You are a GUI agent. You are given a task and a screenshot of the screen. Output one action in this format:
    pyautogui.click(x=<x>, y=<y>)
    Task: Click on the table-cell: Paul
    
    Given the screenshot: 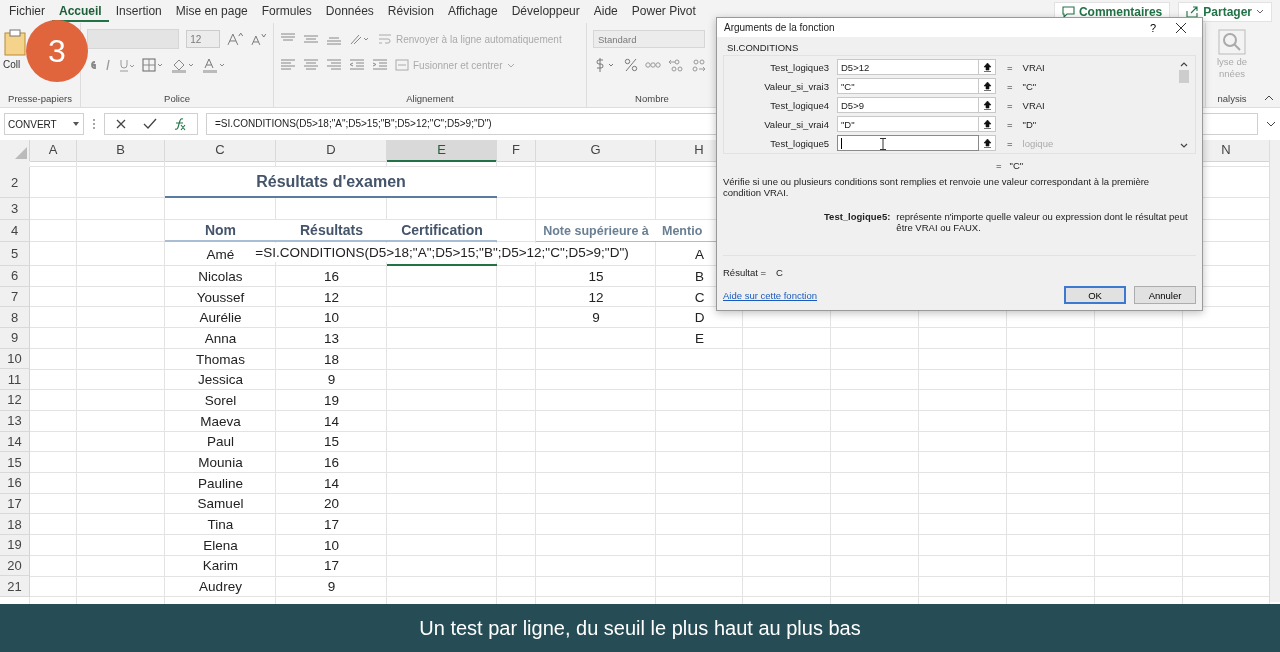 What is the action you would take?
    pyautogui.click(x=220, y=442)
    